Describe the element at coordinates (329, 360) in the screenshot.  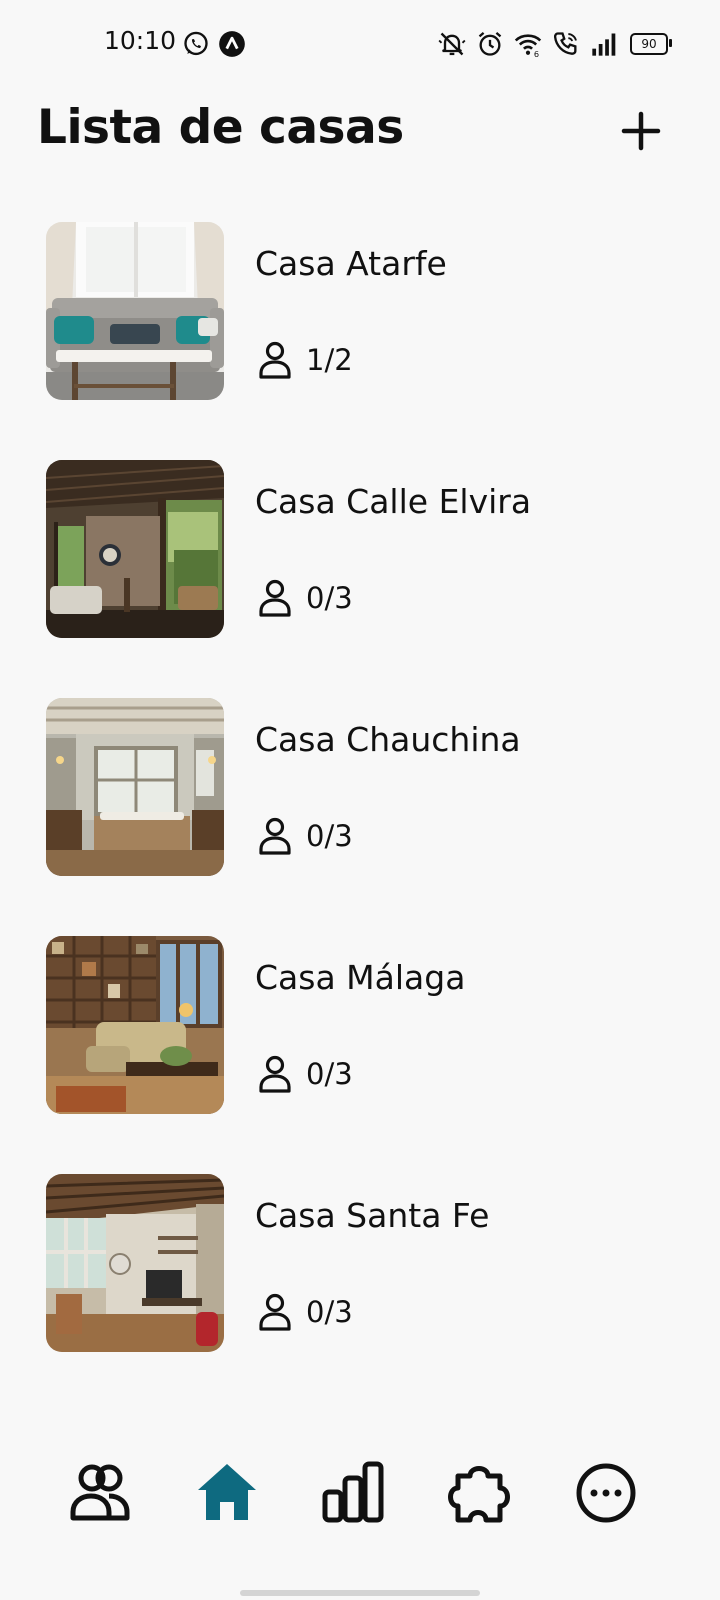
I see `occupancy-count: 1/2` at that location.